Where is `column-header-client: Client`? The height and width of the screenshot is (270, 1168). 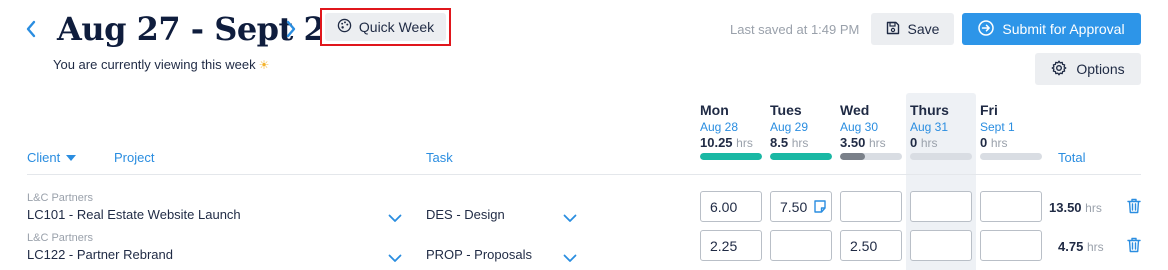 column-header-client: Client is located at coordinates (52, 157).